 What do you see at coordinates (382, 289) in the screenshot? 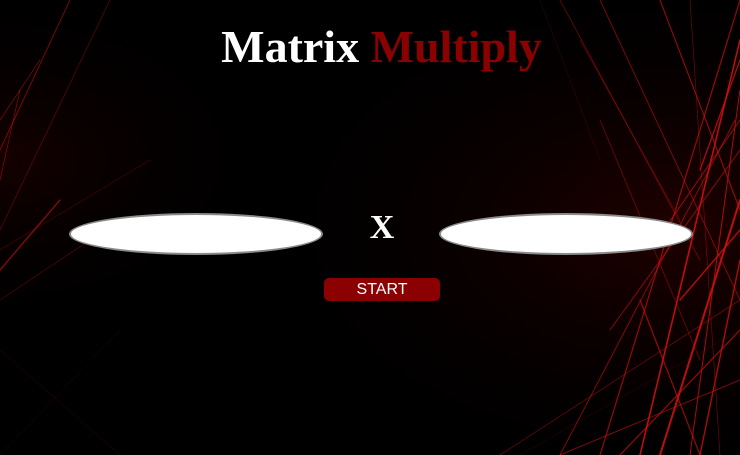
I see `start-button: START` at bounding box center [382, 289].